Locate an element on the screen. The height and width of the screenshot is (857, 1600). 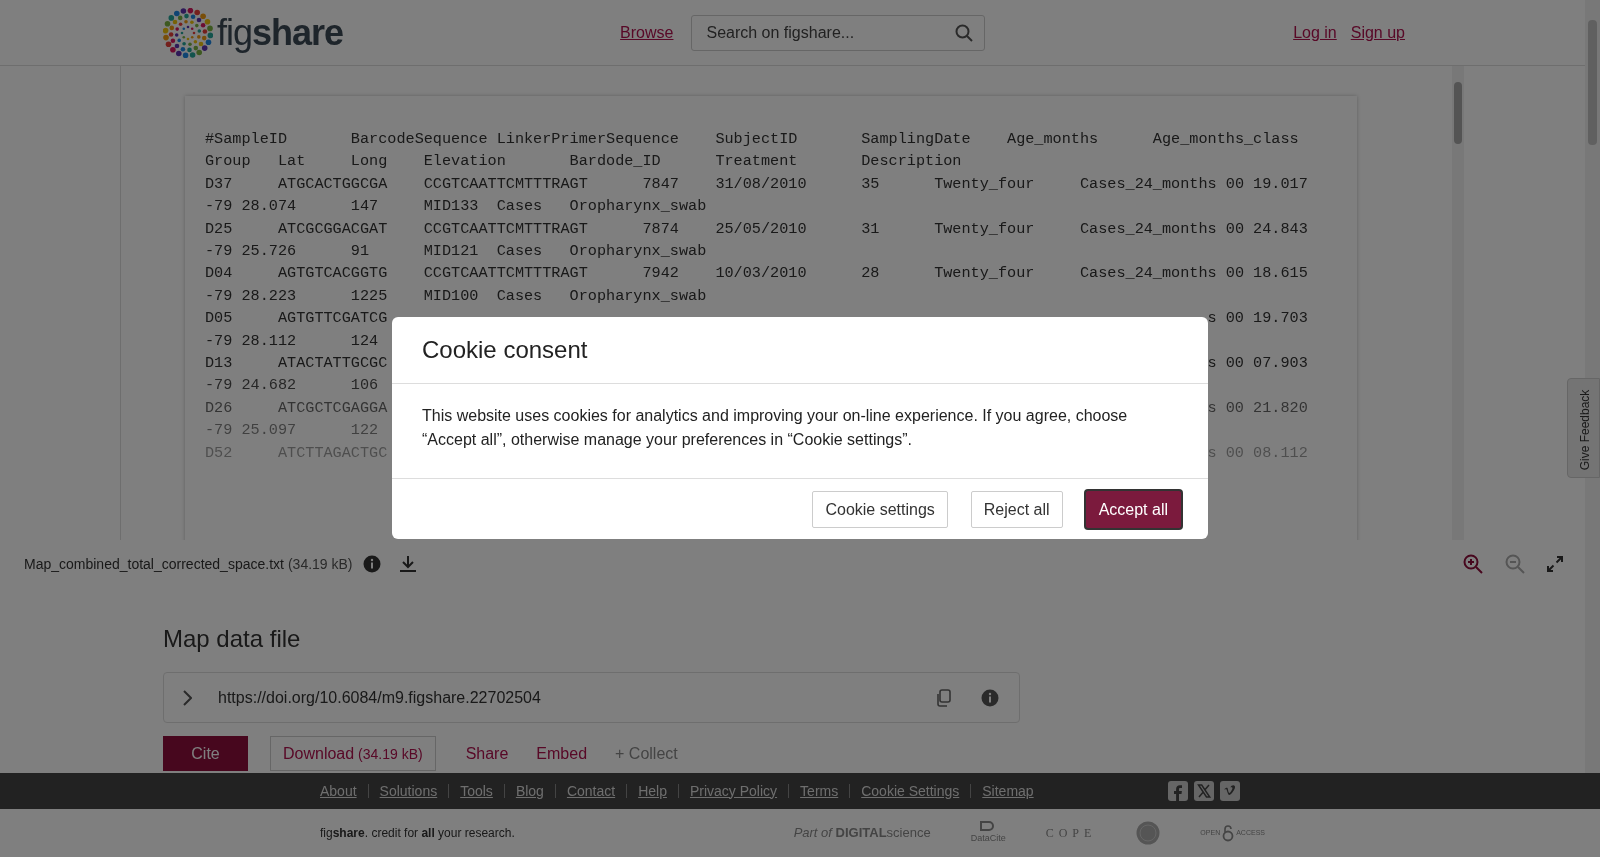
chevron-right-icon is located at coordinates (187, 697).